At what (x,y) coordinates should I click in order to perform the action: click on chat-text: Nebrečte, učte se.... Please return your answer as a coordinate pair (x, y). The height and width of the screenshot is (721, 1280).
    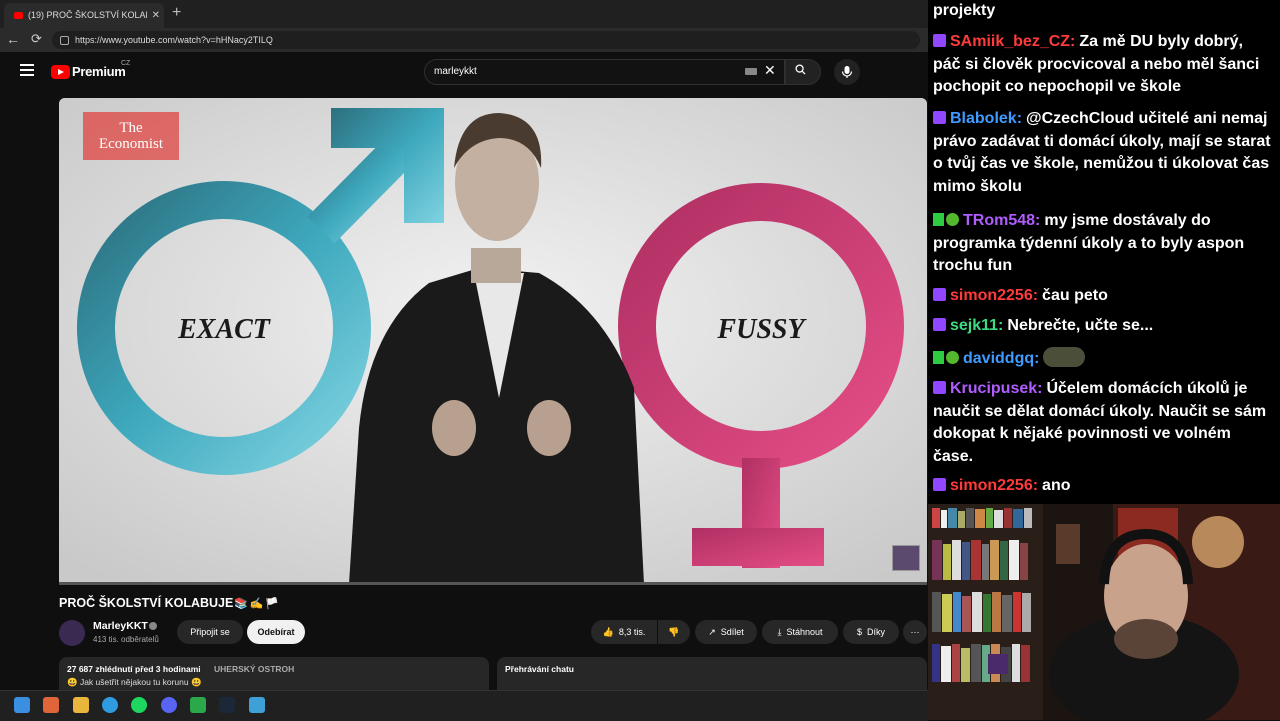
    Looking at the image, I should click on (1080, 325).